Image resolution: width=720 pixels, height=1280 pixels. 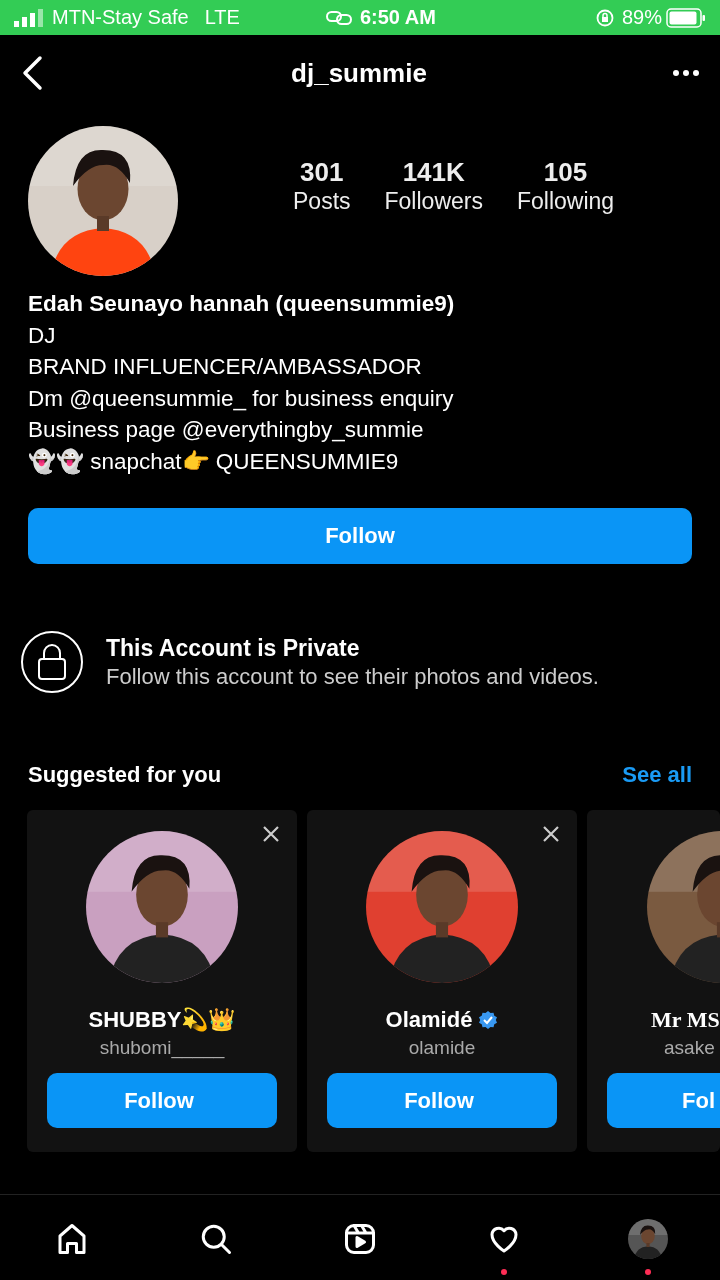 I want to click on suggestion-name: Mr MS, so click(x=685, y=1020).